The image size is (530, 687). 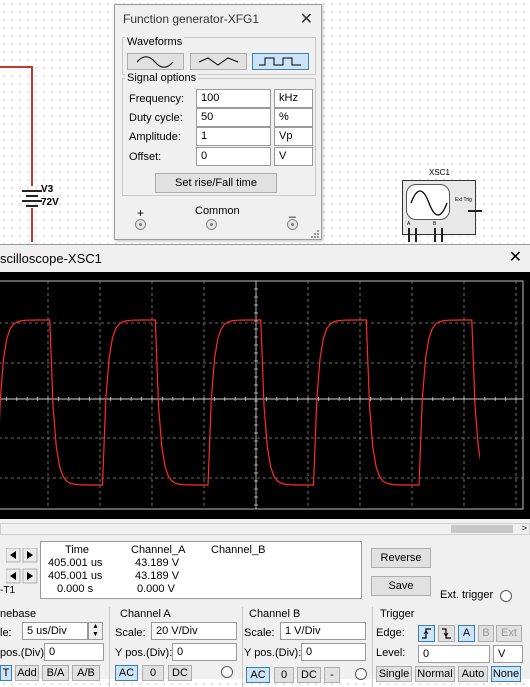 I want to click on square-wave-button, so click(x=280, y=61).